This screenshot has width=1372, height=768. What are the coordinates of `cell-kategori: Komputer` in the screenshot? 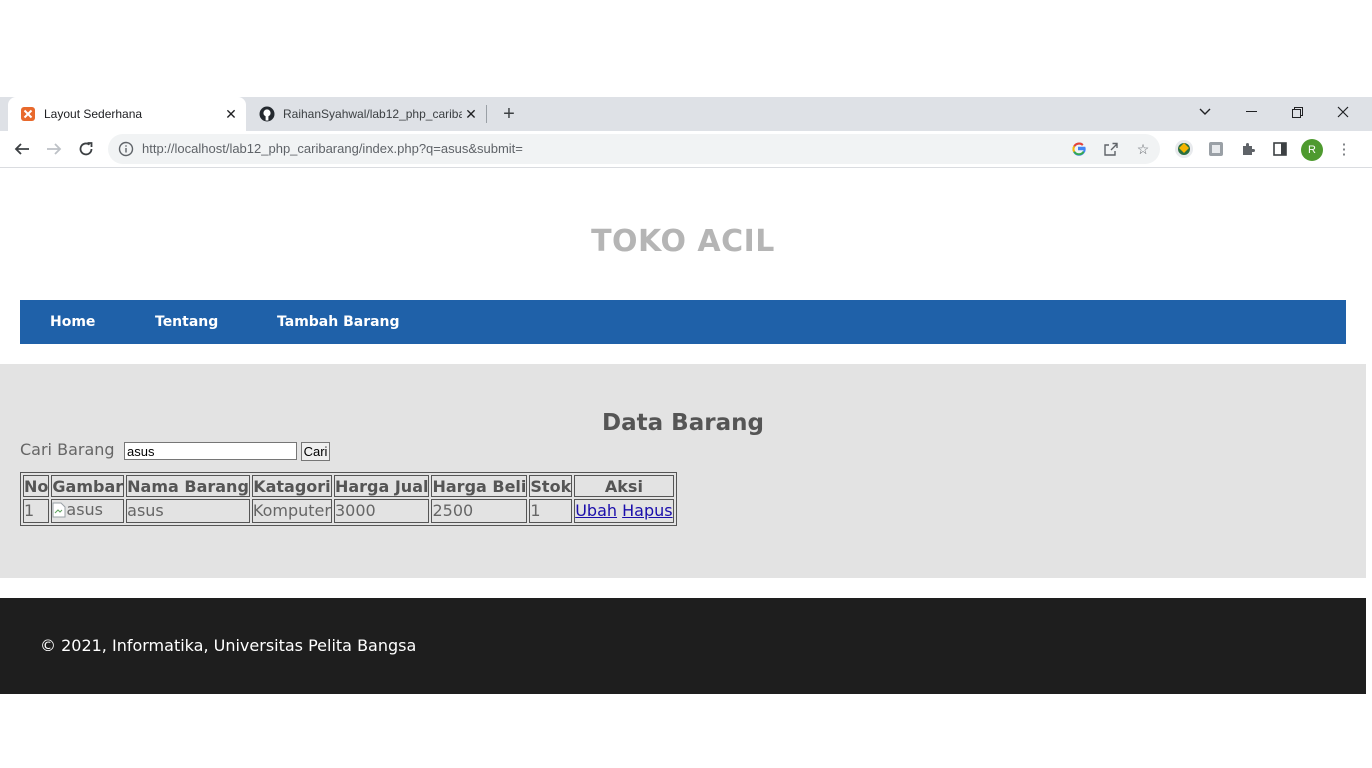 It's located at (291, 511).